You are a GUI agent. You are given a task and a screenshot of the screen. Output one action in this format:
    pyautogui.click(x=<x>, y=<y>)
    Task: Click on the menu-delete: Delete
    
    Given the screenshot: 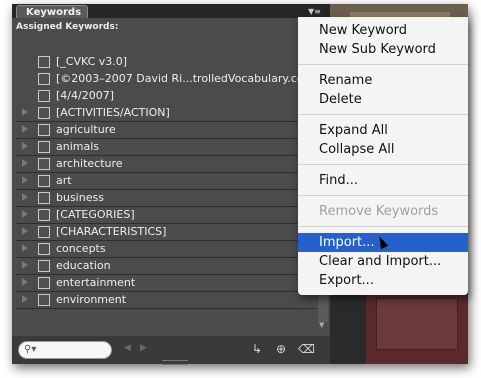 What is the action you would take?
    pyautogui.click(x=383, y=99)
    